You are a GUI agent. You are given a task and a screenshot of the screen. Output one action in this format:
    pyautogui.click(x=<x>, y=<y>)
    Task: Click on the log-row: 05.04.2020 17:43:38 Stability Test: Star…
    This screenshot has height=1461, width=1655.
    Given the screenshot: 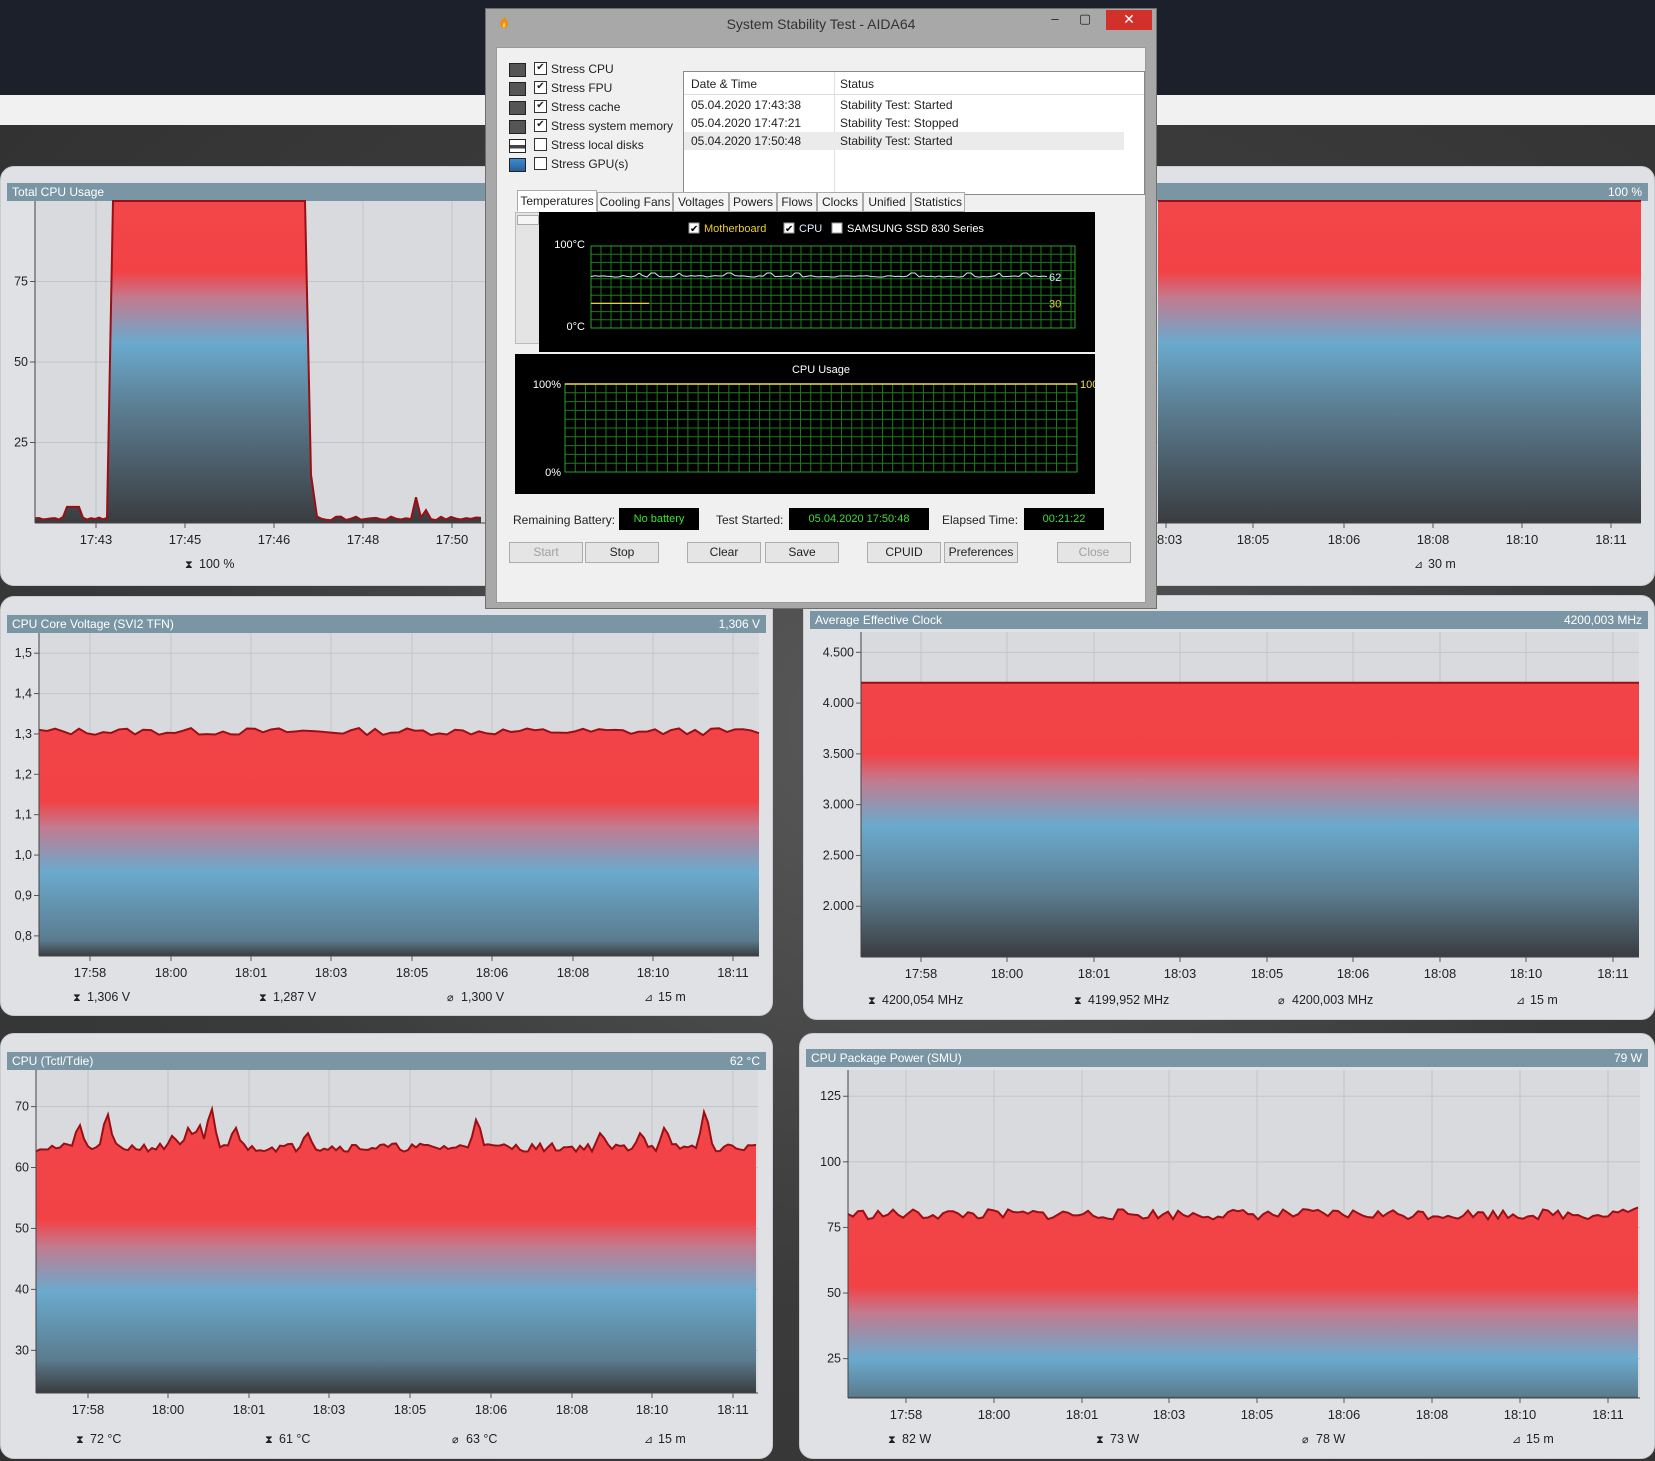 What is the action you would take?
    pyautogui.click(x=904, y=105)
    